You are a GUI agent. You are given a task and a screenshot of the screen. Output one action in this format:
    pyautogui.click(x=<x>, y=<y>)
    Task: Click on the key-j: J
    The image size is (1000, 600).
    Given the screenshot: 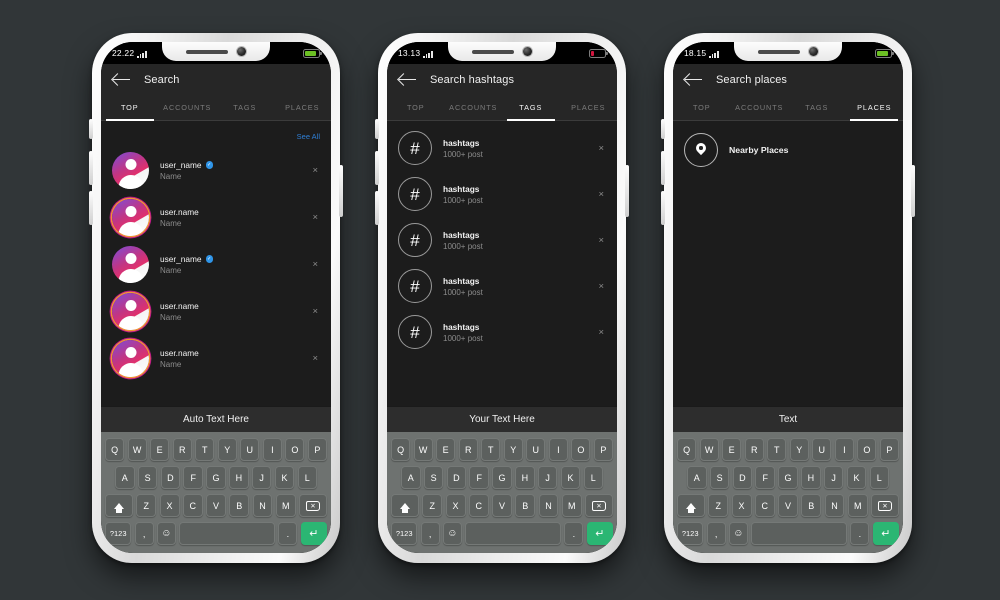 What is the action you would take?
    pyautogui.click(x=547, y=477)
    